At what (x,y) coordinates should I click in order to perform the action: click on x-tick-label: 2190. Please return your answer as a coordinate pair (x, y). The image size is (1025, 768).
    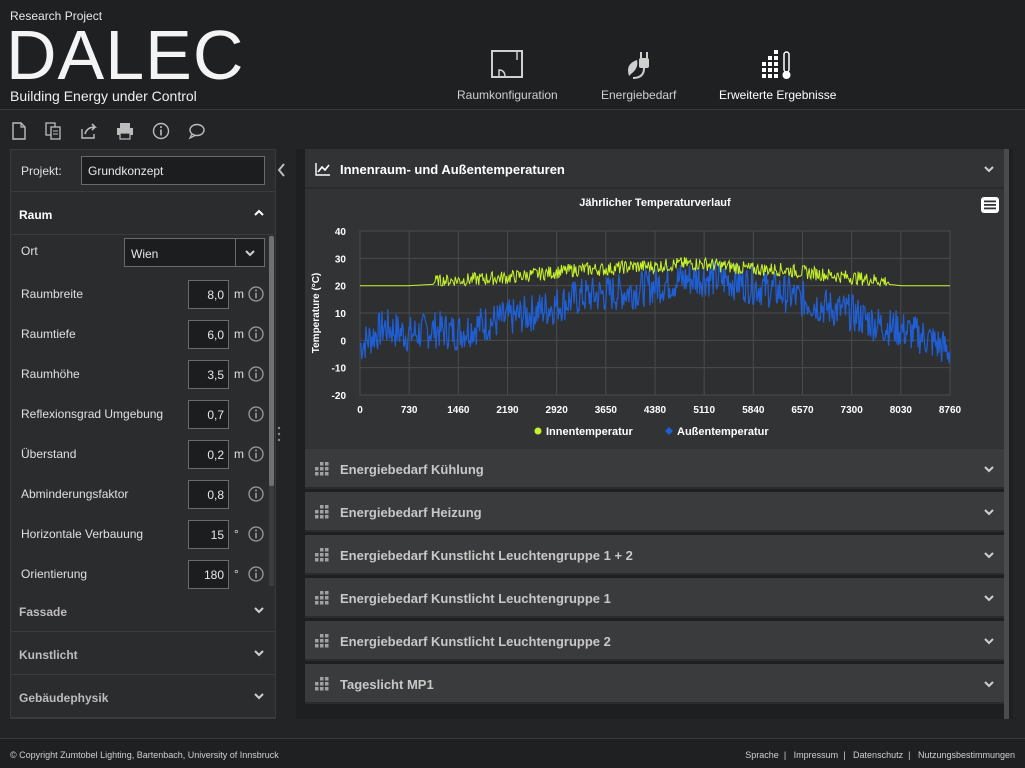
    Looking at the image, I should click on (507, 410).